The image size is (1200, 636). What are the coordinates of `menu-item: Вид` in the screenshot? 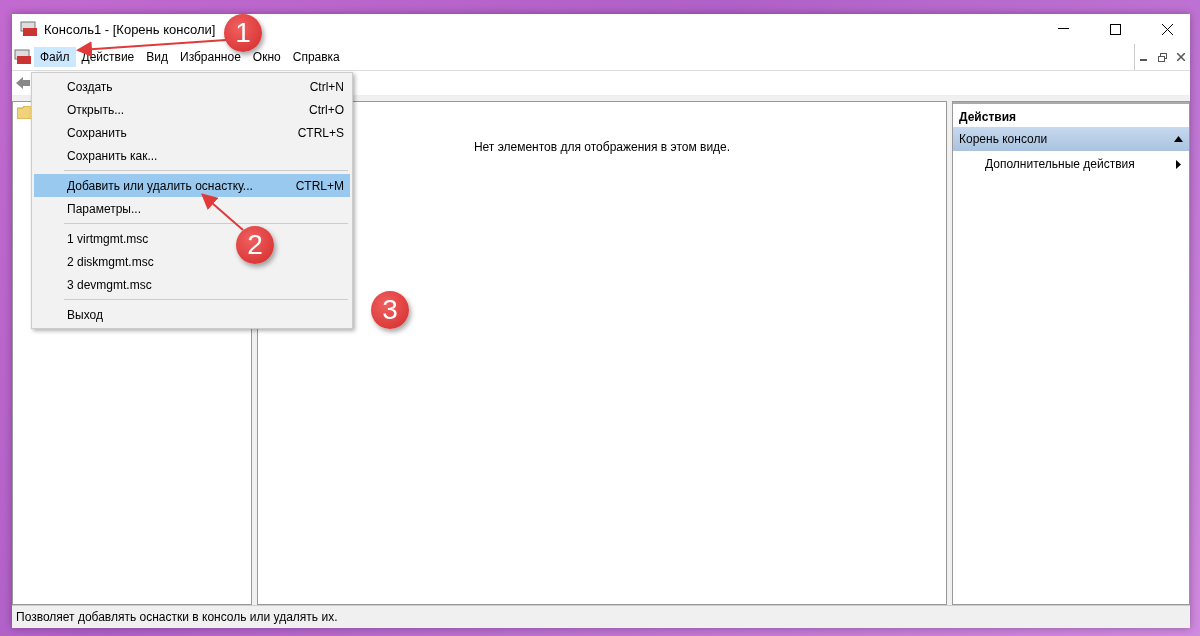 It's located at (157, 57).